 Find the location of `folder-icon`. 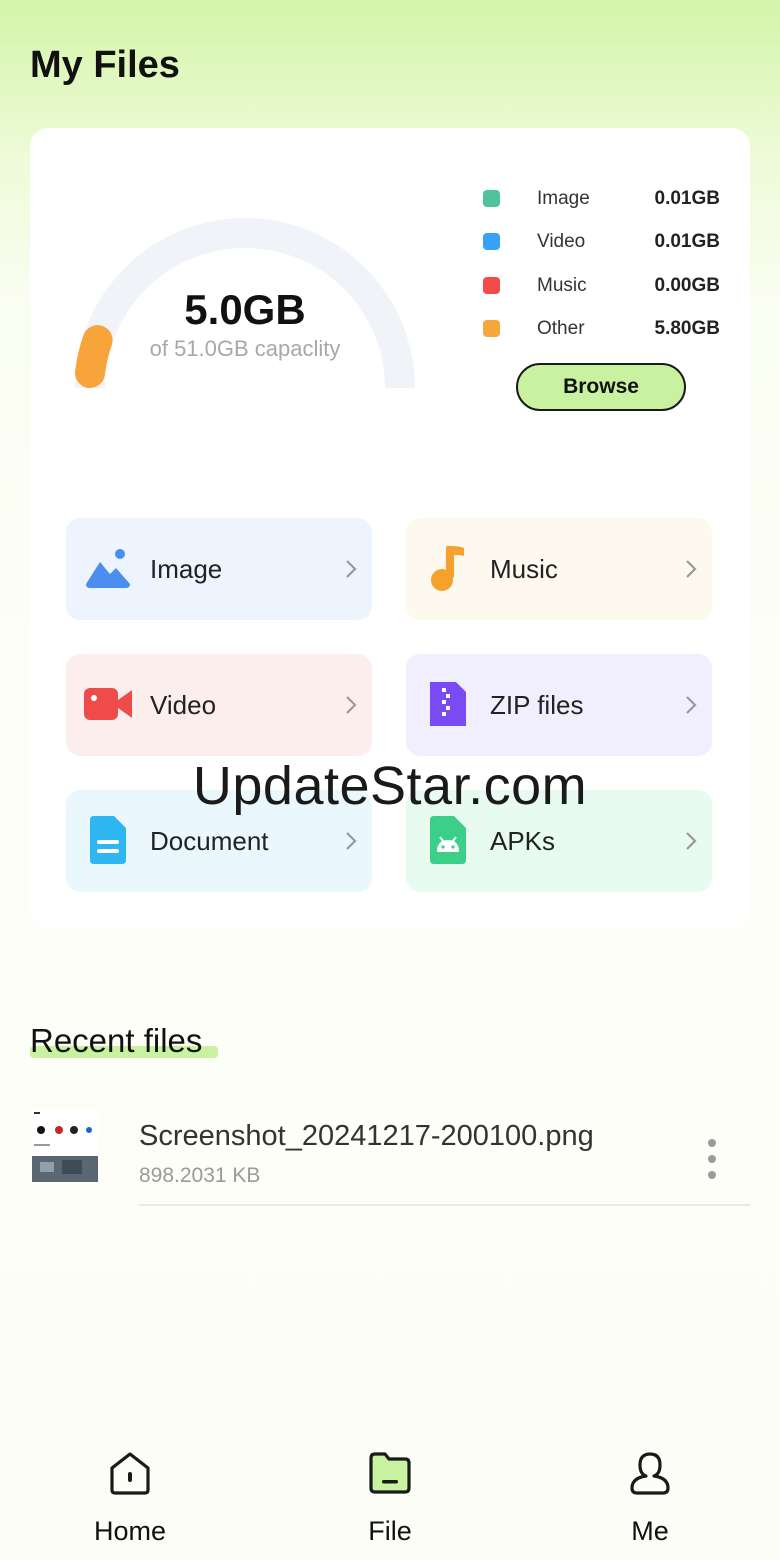

folder-icon is located at coordinates (390, 1473).